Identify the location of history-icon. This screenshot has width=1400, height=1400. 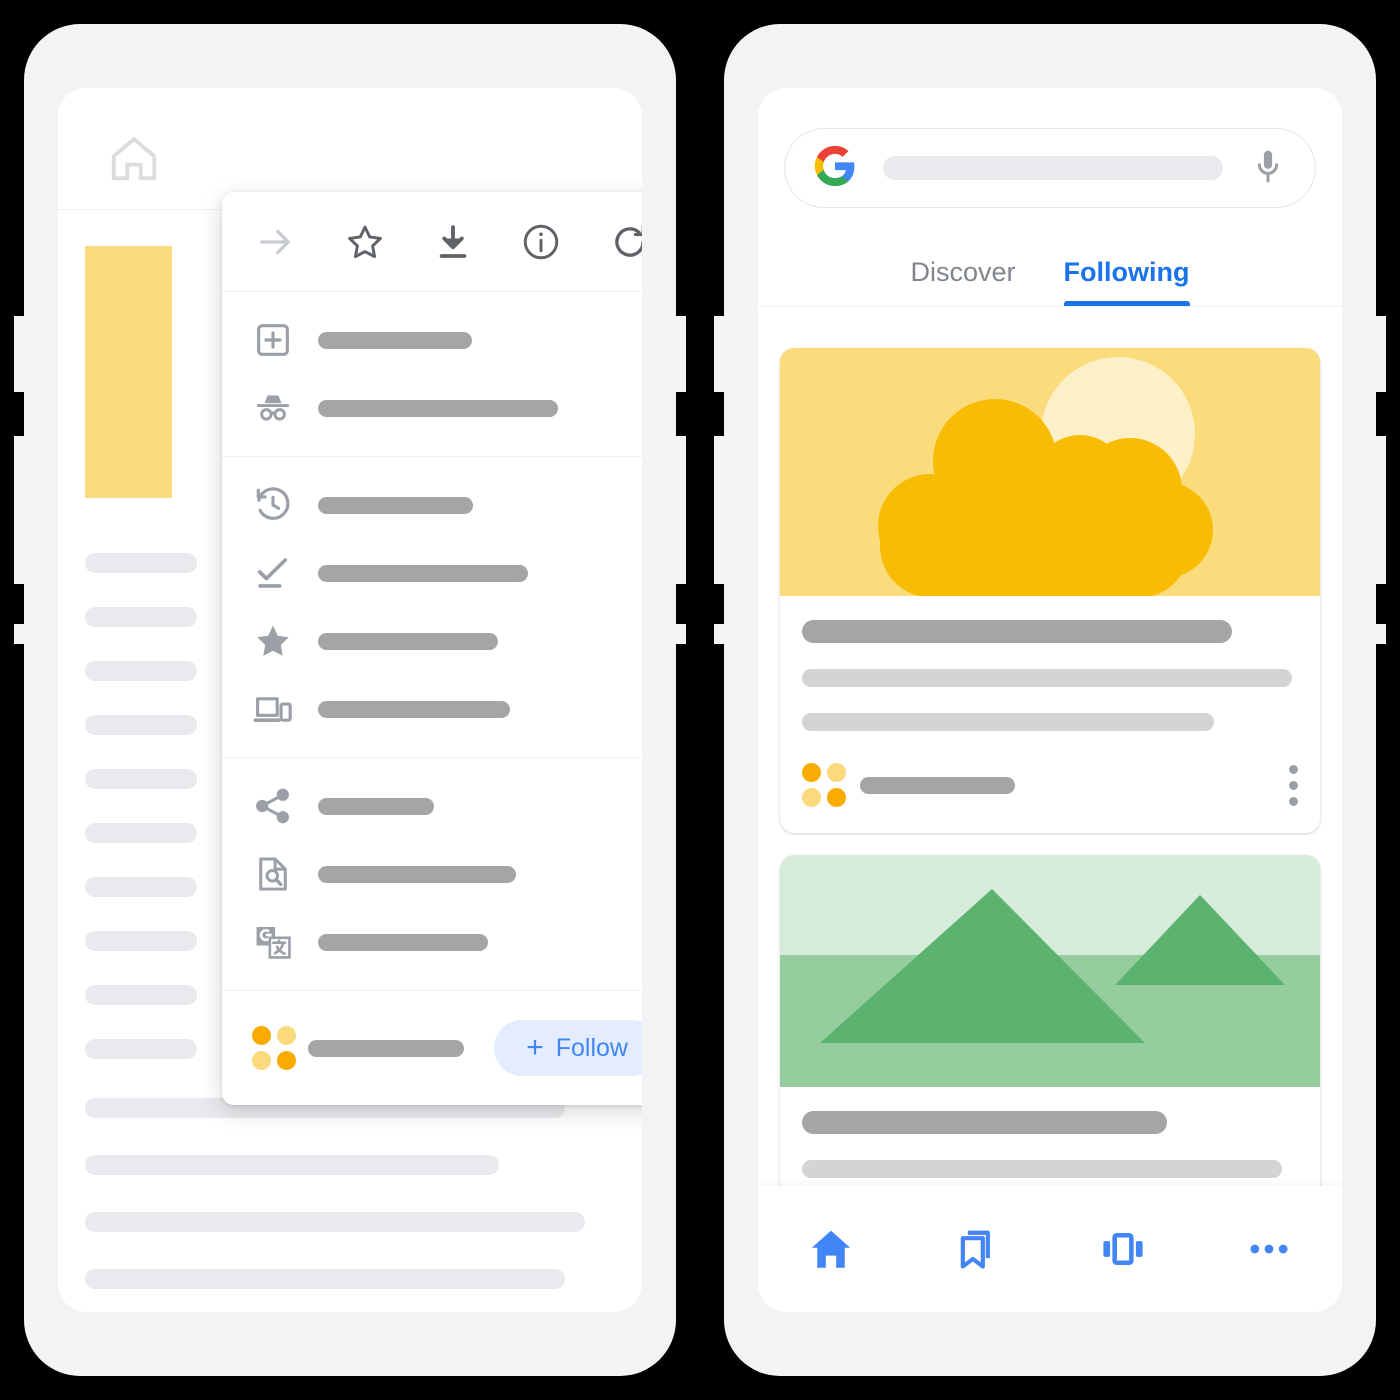
(279, 505).